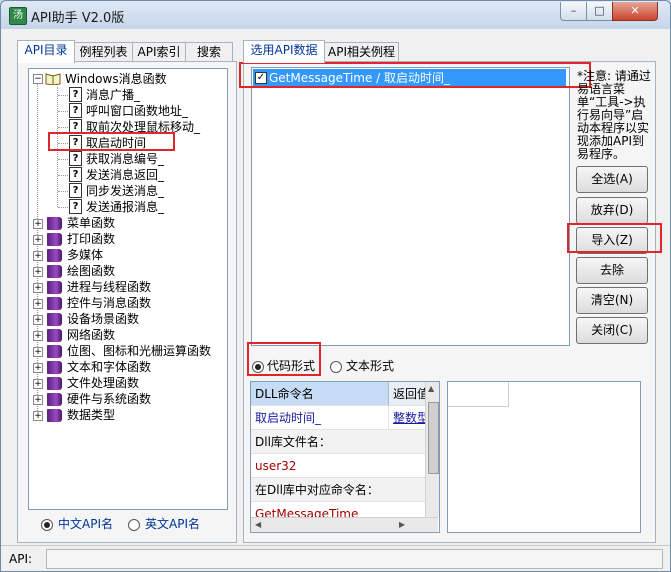  Describe the element at coordinates (409, 418) in the screenshot. I see `grid-return-value: 整数型` at that location.